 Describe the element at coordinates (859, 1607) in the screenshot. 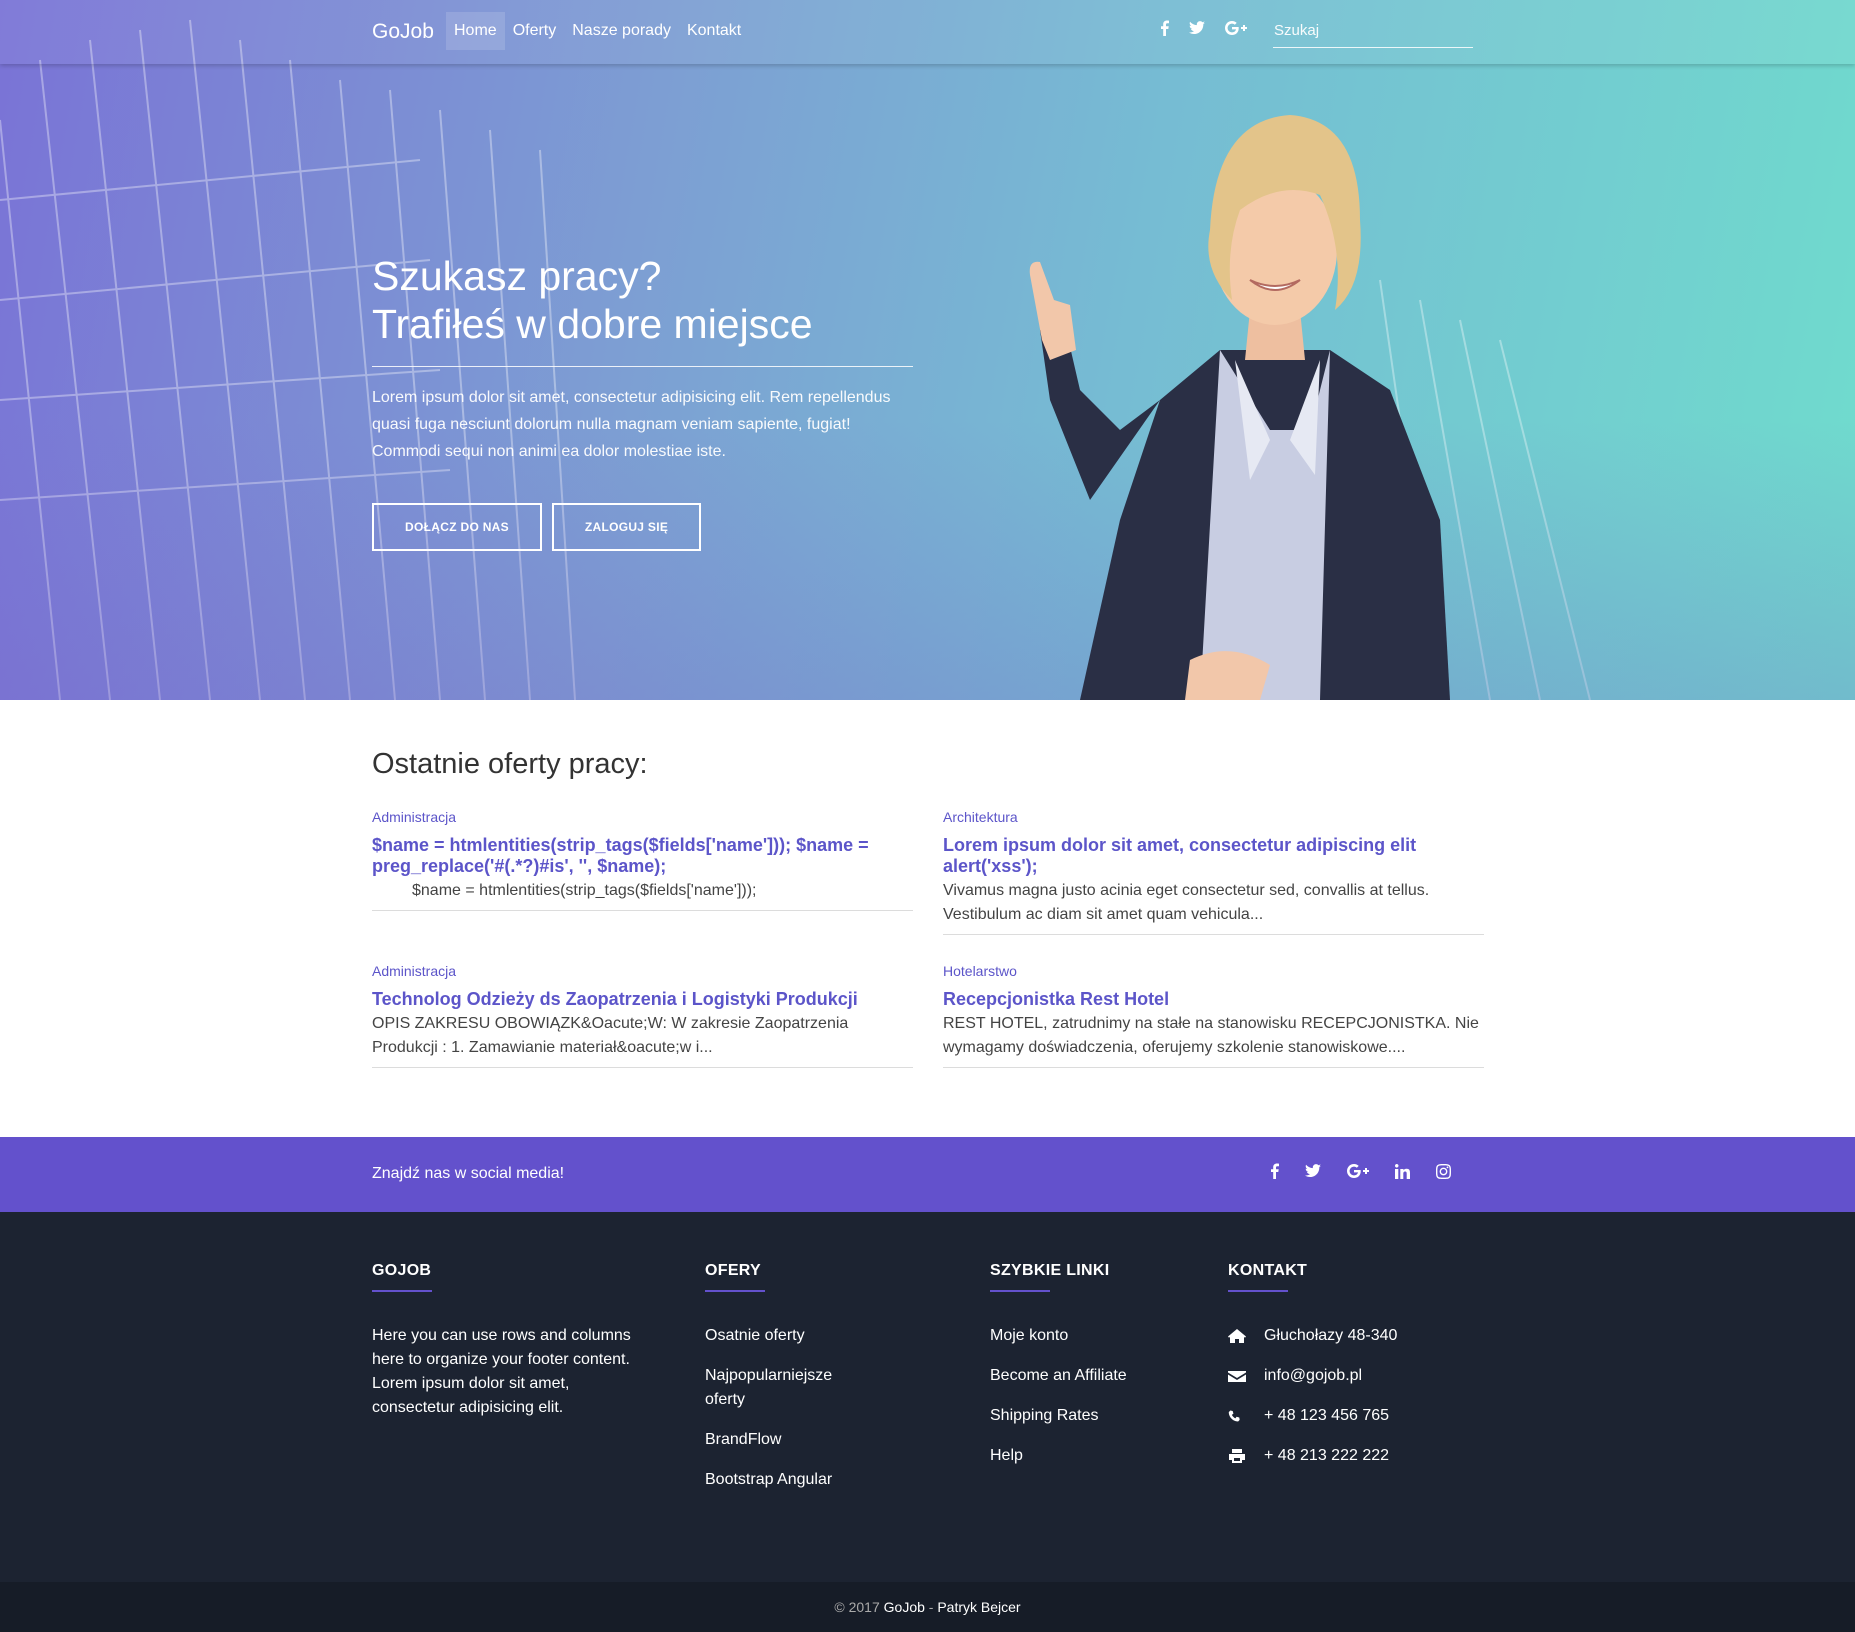

I see `copyright-prefix: © 2017` at that location.